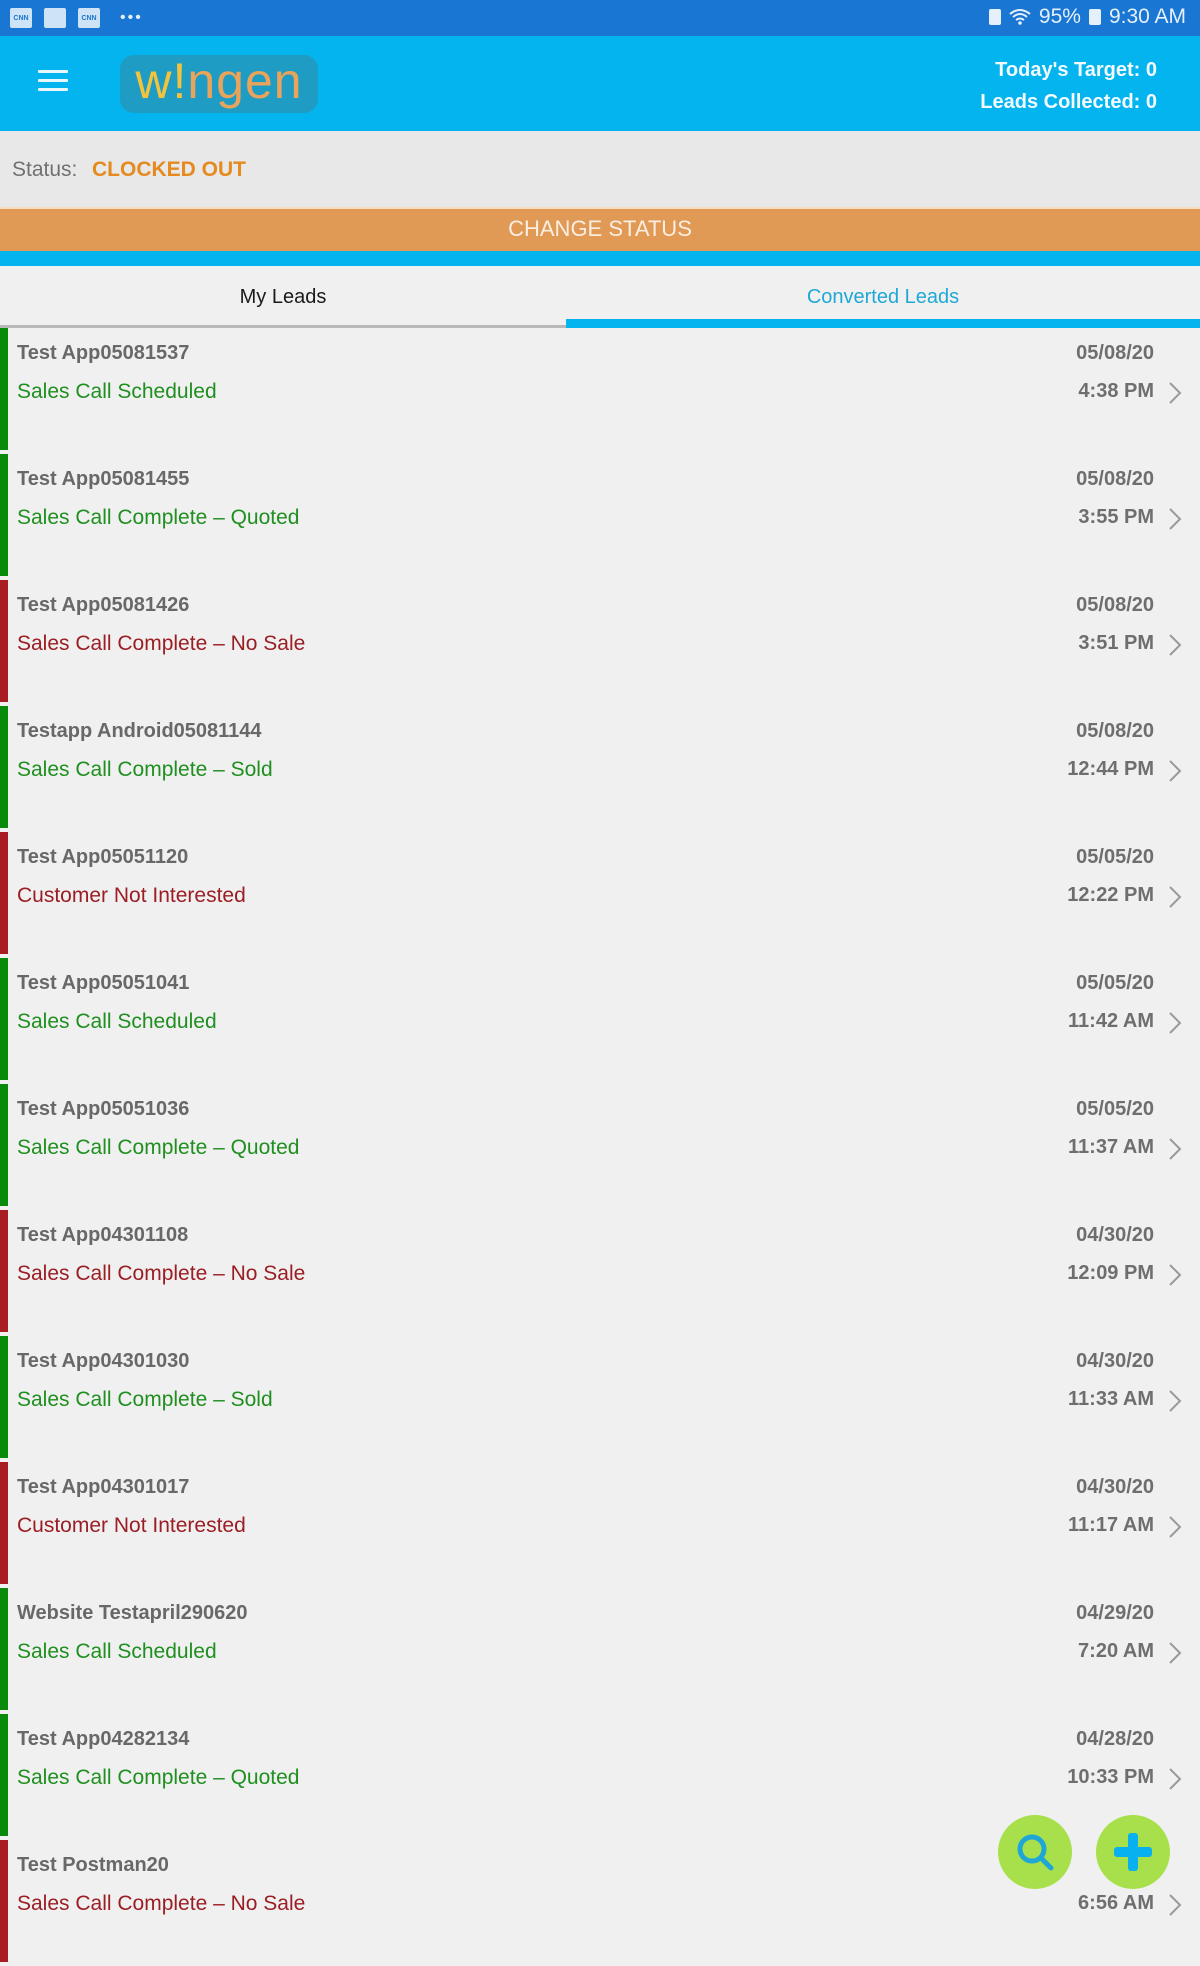  What do you see at coordinates (600, 169) in the screenshot?
I see `clock-status-row: Status: CLOCKED OUT` at bounding box center [600, 169].